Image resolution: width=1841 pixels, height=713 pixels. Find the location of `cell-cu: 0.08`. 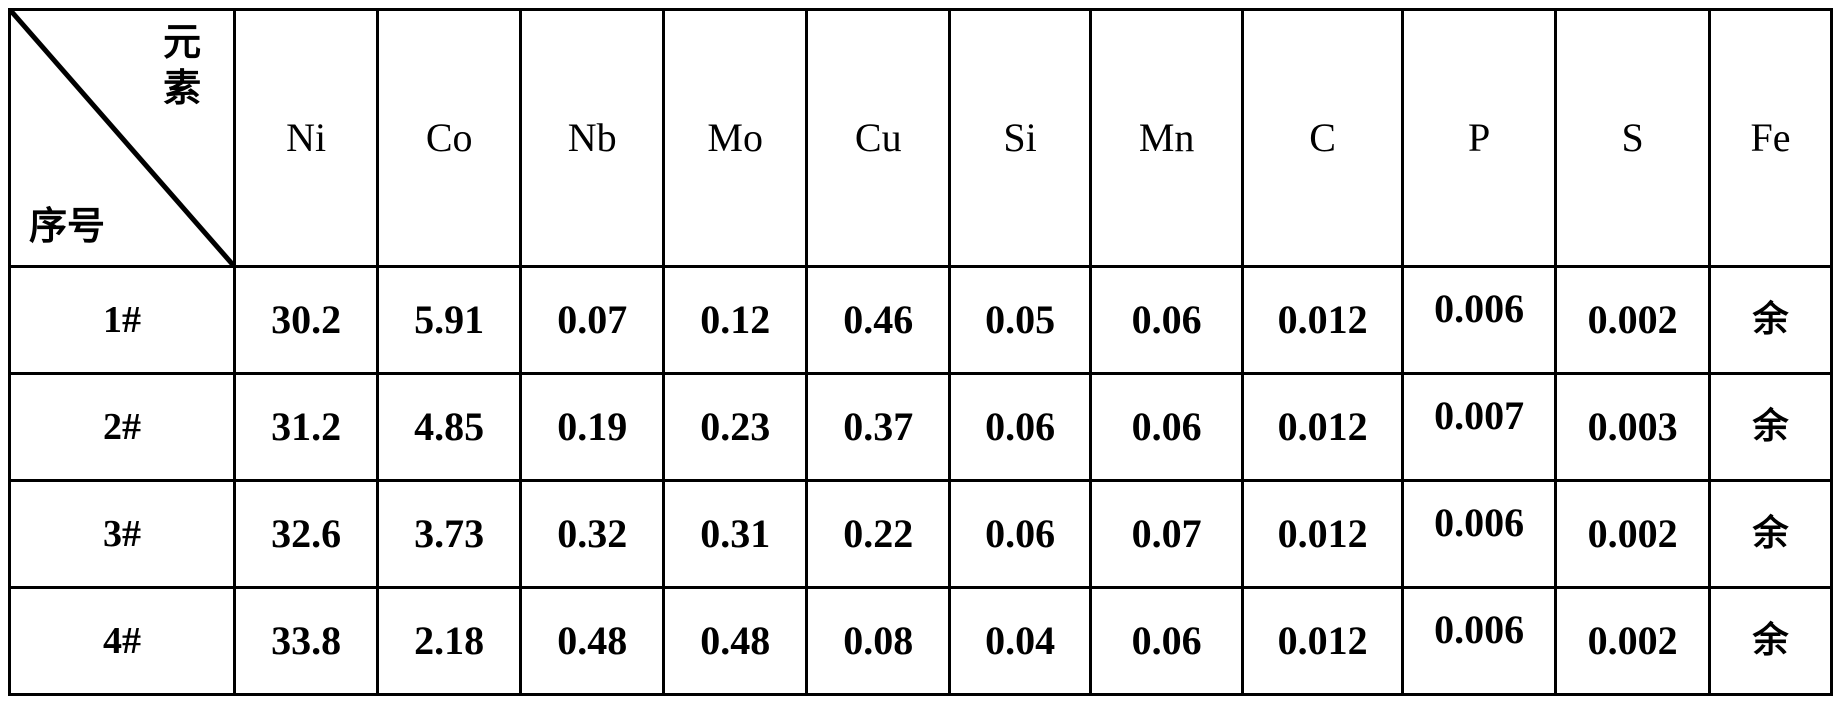

cell-cu: 0.08 is located at coordinates (878, 641).